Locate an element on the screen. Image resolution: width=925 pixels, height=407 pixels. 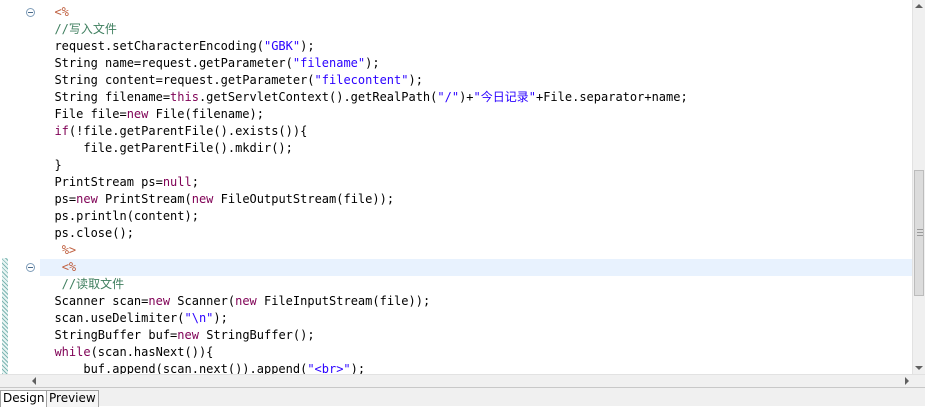
horizontal-scrollbar is located at coordinates (462, 380).